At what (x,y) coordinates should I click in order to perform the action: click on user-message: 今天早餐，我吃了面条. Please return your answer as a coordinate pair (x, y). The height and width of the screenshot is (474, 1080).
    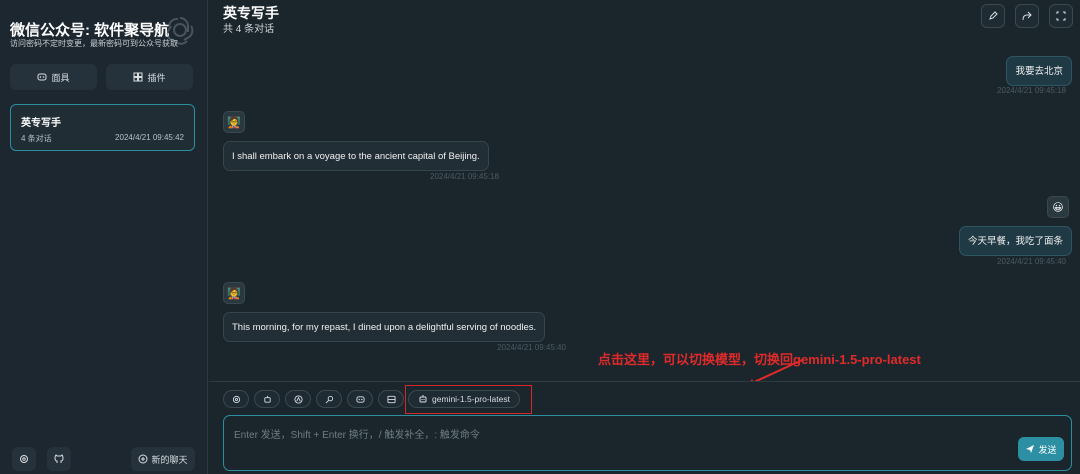
    Looking at the image, I should click on (1015, 241).